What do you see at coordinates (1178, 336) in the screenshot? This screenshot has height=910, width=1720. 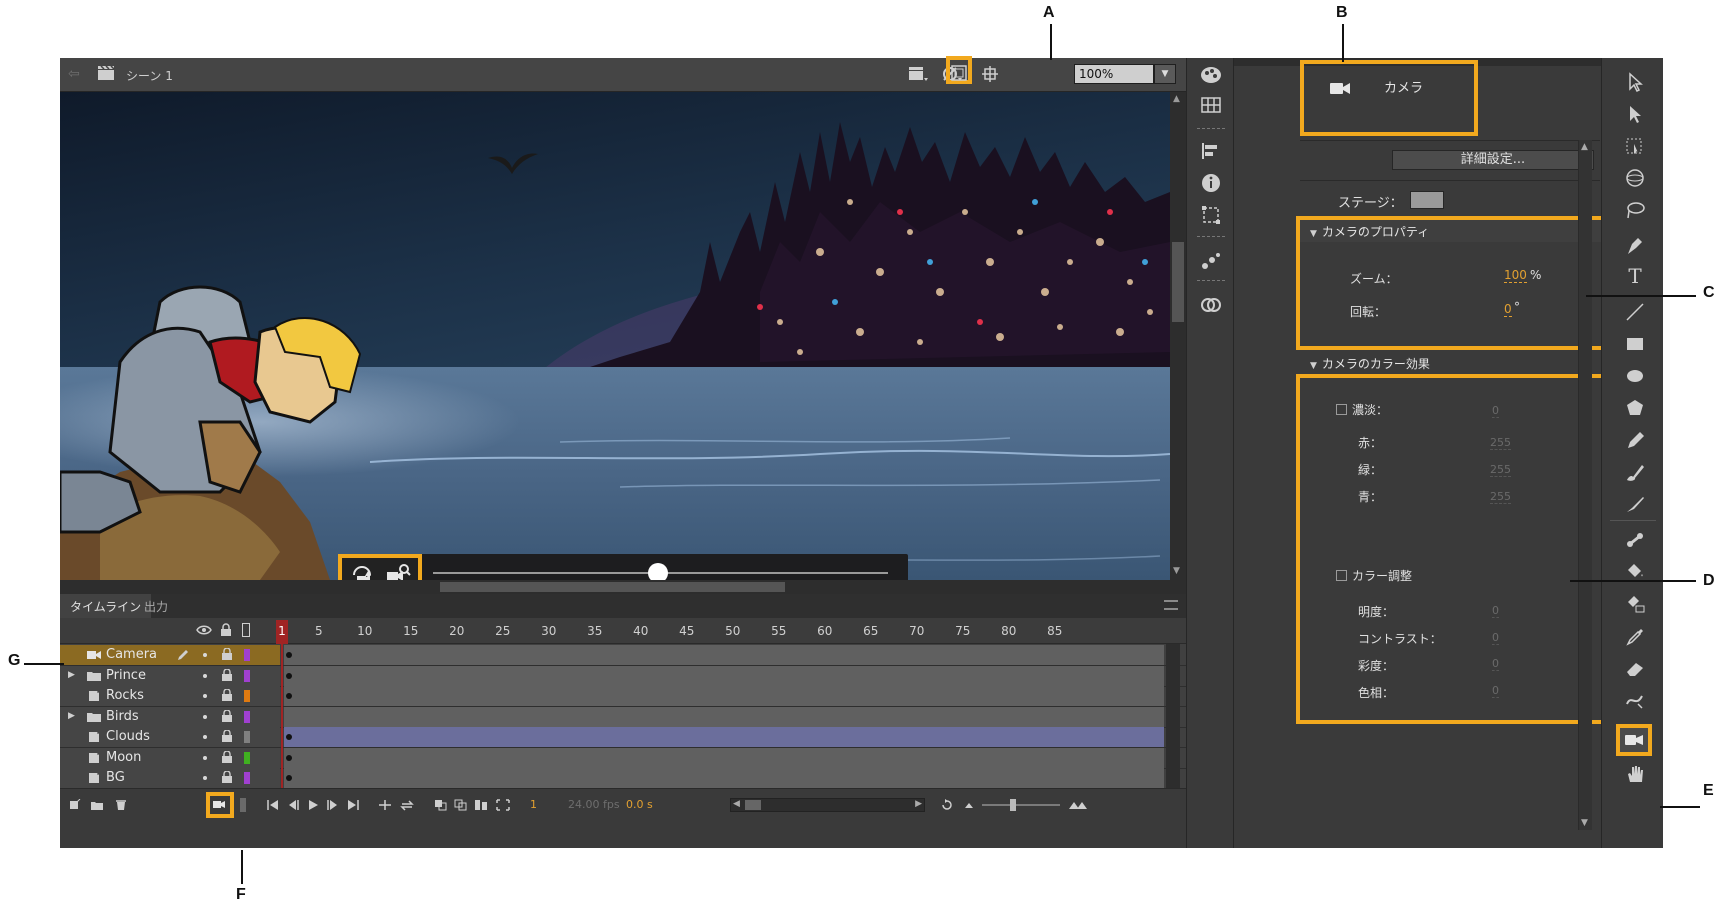 I see `stage-vertical-scrollbar: ▲ ▼` at bounding box center [1178, 336].